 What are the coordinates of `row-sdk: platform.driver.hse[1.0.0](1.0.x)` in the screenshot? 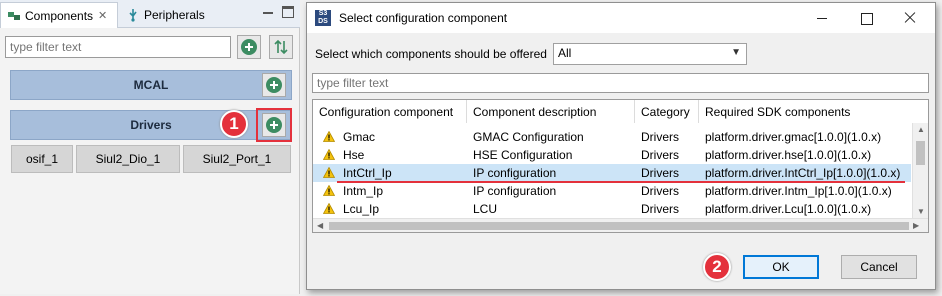 It's located at (788, 155).